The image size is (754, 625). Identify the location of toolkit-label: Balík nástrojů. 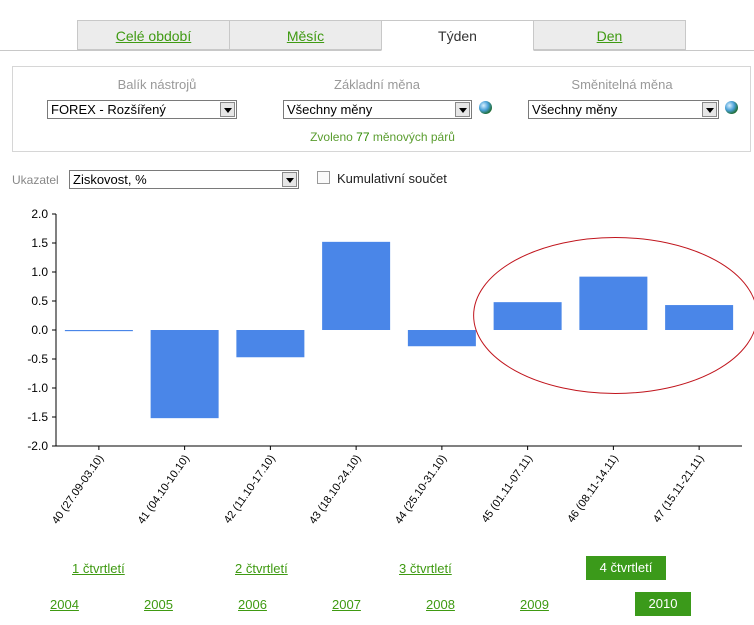
(157, 84).